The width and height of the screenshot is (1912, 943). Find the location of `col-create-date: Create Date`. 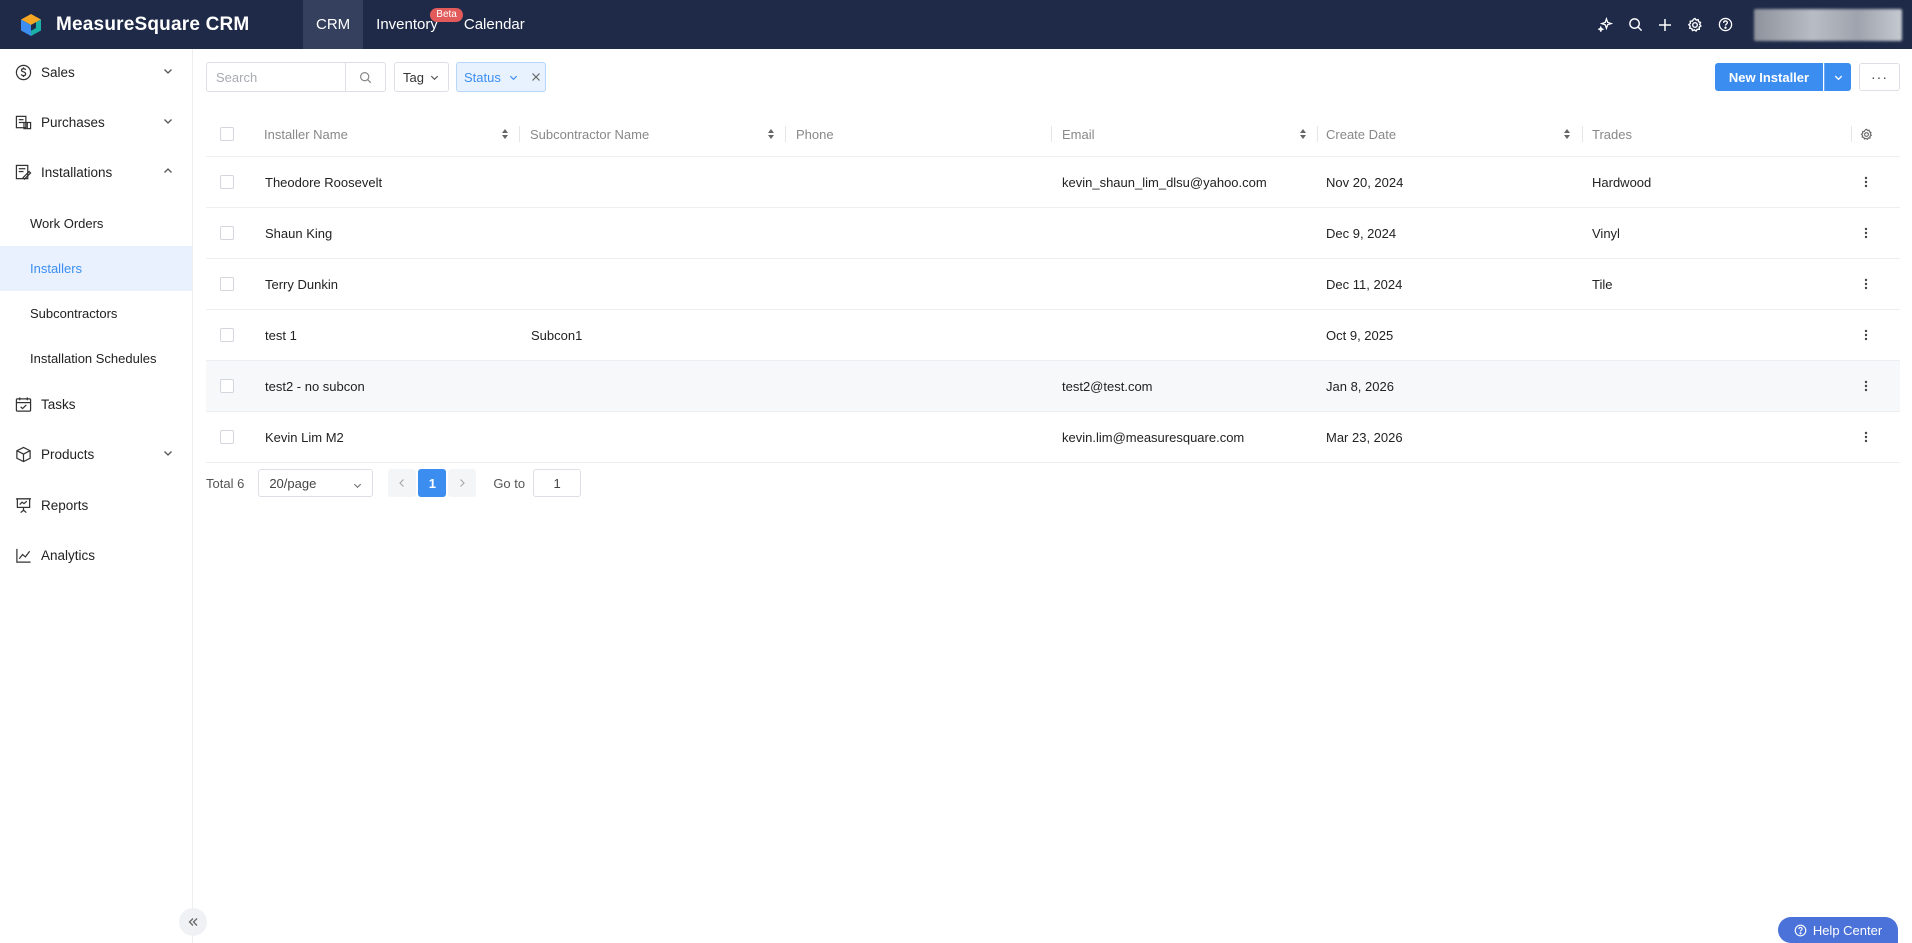

col-create-date: Create Date is located at coordinates (1453, 134).